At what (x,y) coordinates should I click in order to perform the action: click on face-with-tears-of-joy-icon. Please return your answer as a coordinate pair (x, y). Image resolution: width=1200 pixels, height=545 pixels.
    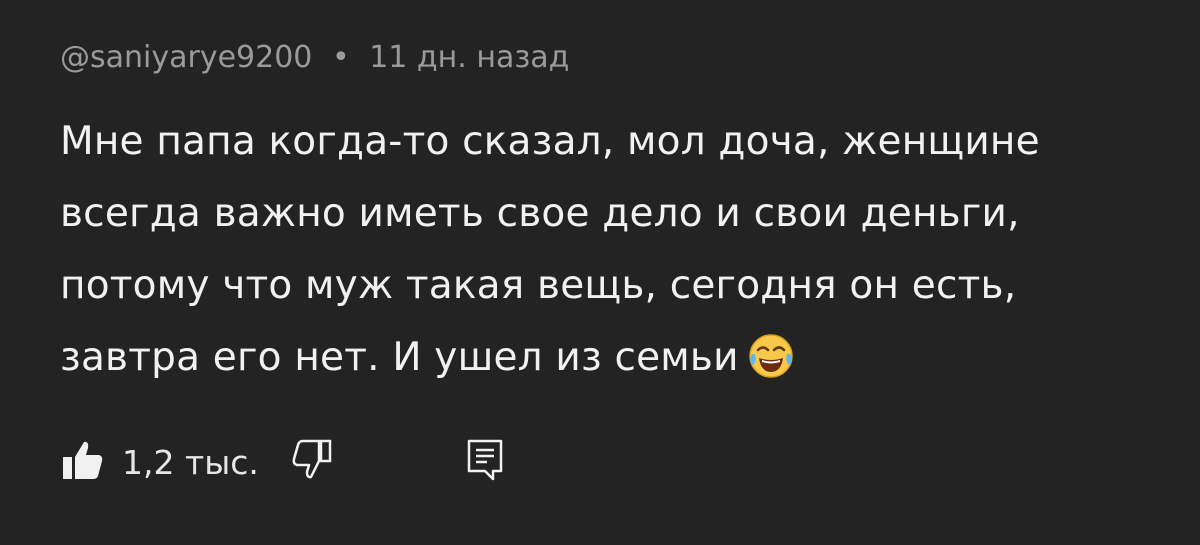
    Looking at the image, I should click on (771, 356).